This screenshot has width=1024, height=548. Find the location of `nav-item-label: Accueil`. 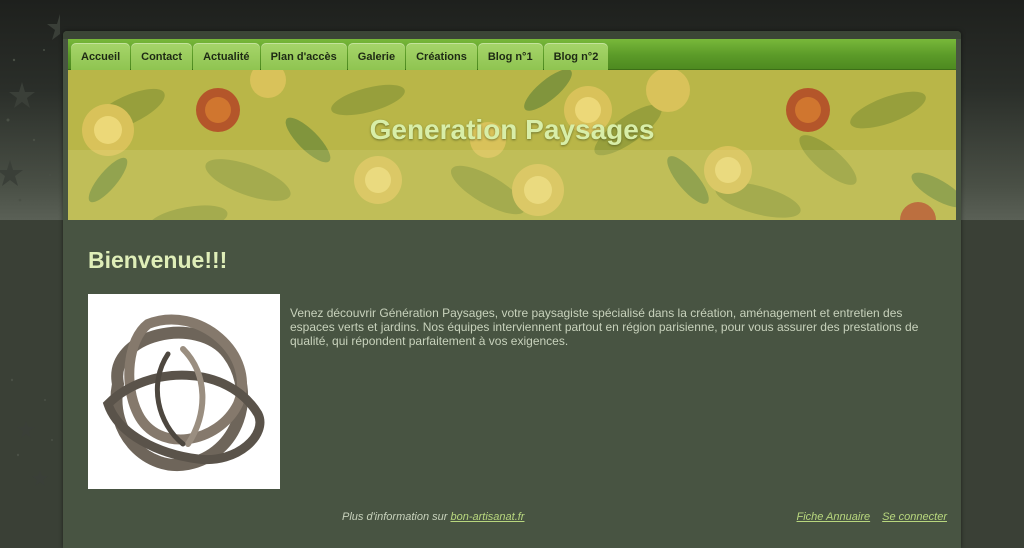

nav-item-label: Accueil is located at coordinates (101, 56).